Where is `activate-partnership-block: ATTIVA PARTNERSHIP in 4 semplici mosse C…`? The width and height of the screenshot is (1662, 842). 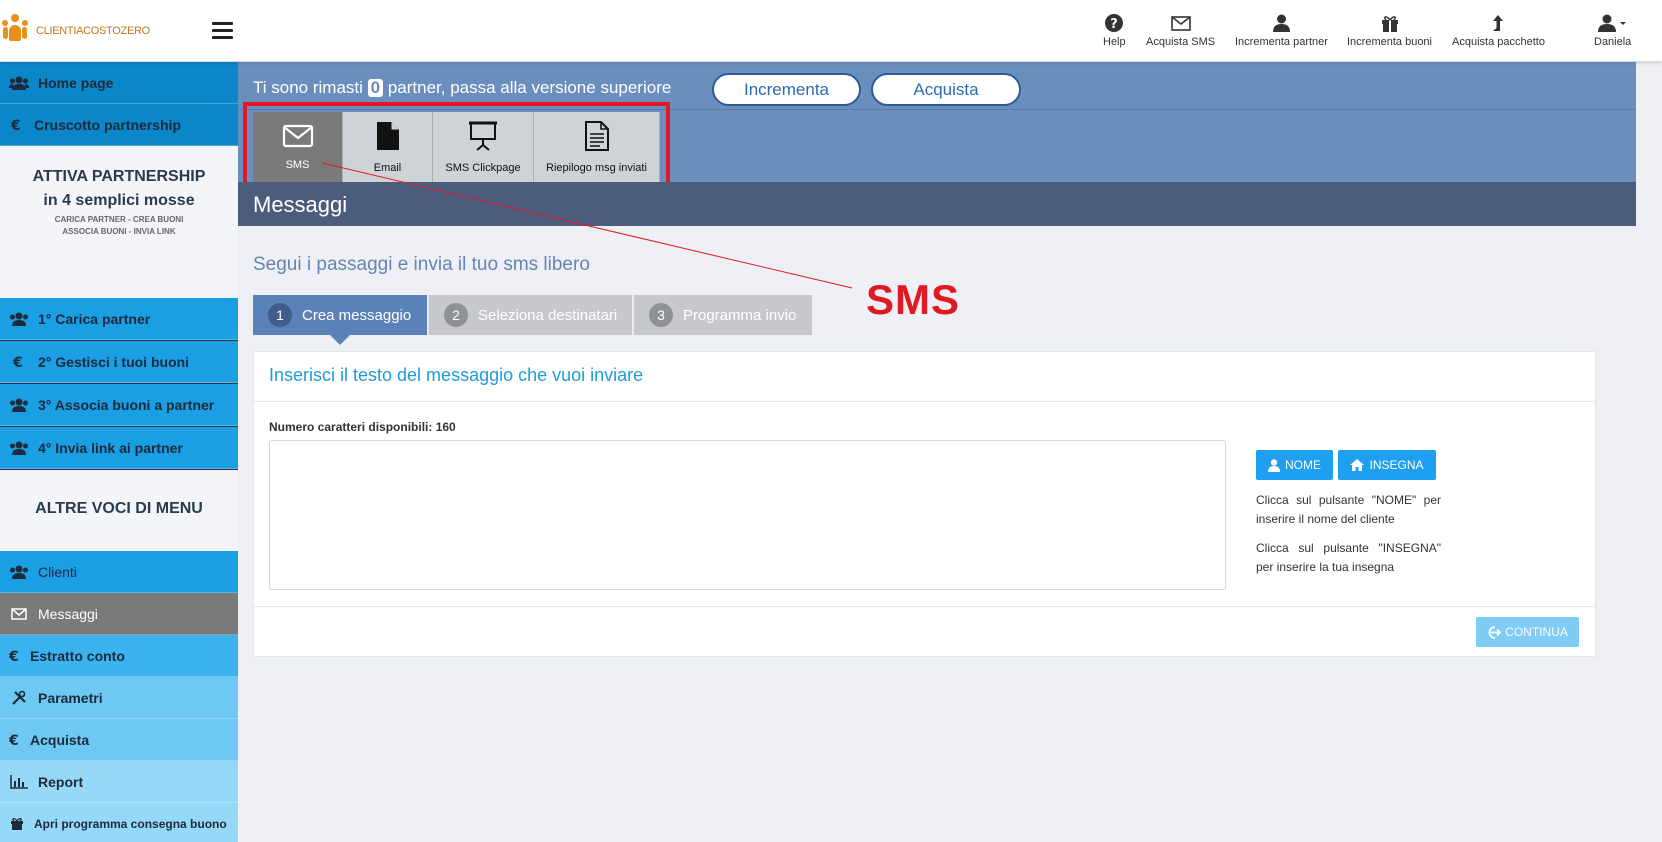 activate-partnership-block: ATTIVA PARTNERSHIP in 4 semplici mosse C… is located at coordinates (119, 223).